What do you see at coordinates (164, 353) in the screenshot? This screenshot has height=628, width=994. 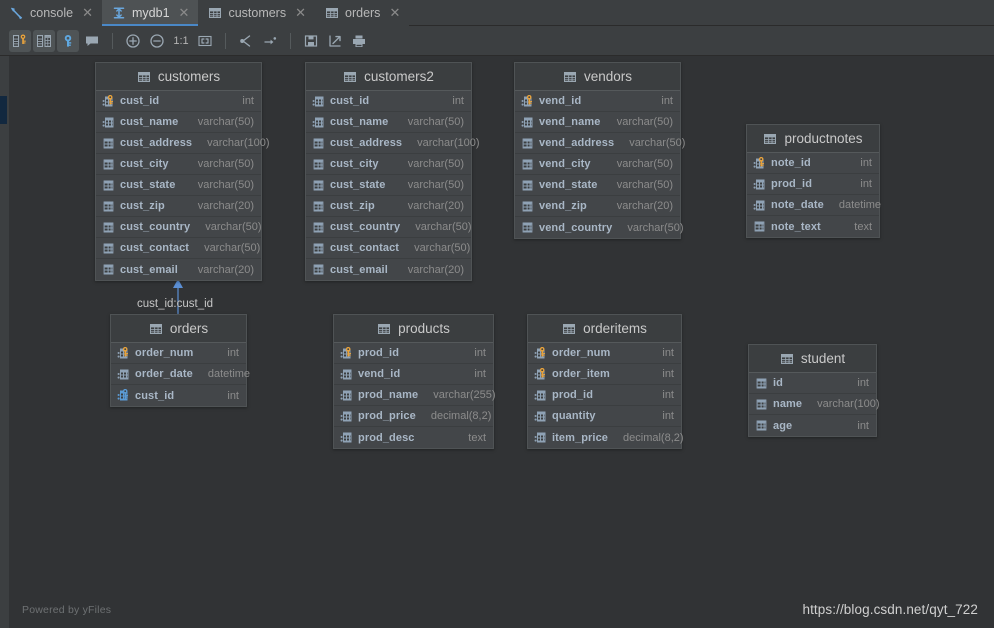 I see `column-name-label: order_num` at bounding box center [164, 353].